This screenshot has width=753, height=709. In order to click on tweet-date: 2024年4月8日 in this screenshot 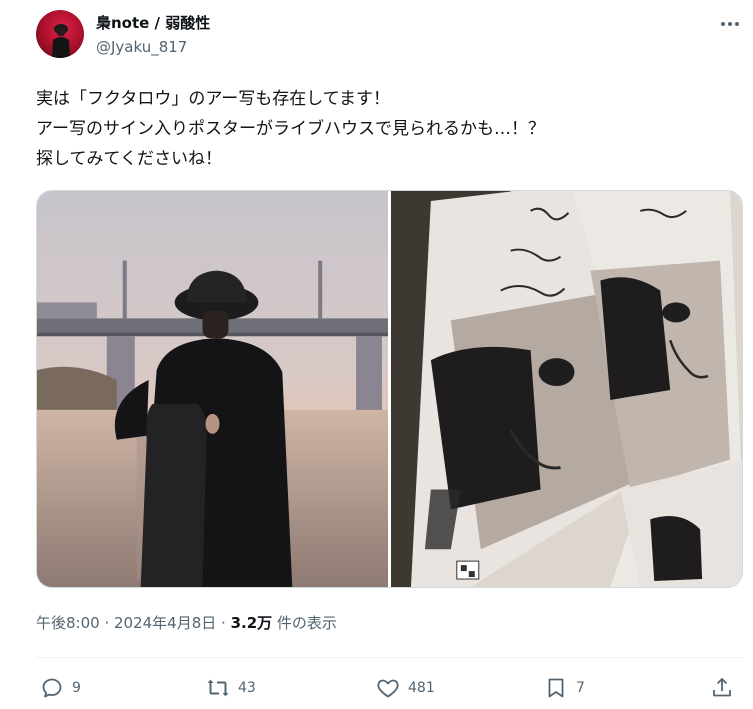, I will do `click(165, 623)`.